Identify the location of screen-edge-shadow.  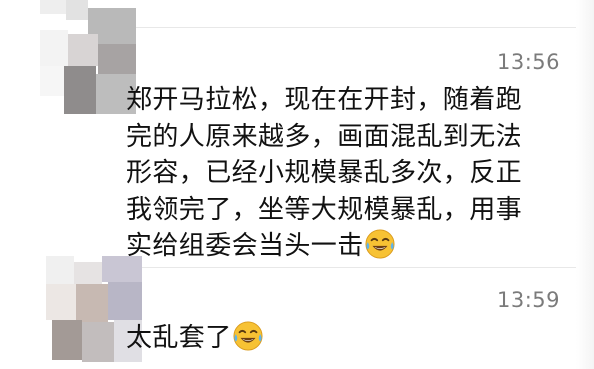
(585, 184).